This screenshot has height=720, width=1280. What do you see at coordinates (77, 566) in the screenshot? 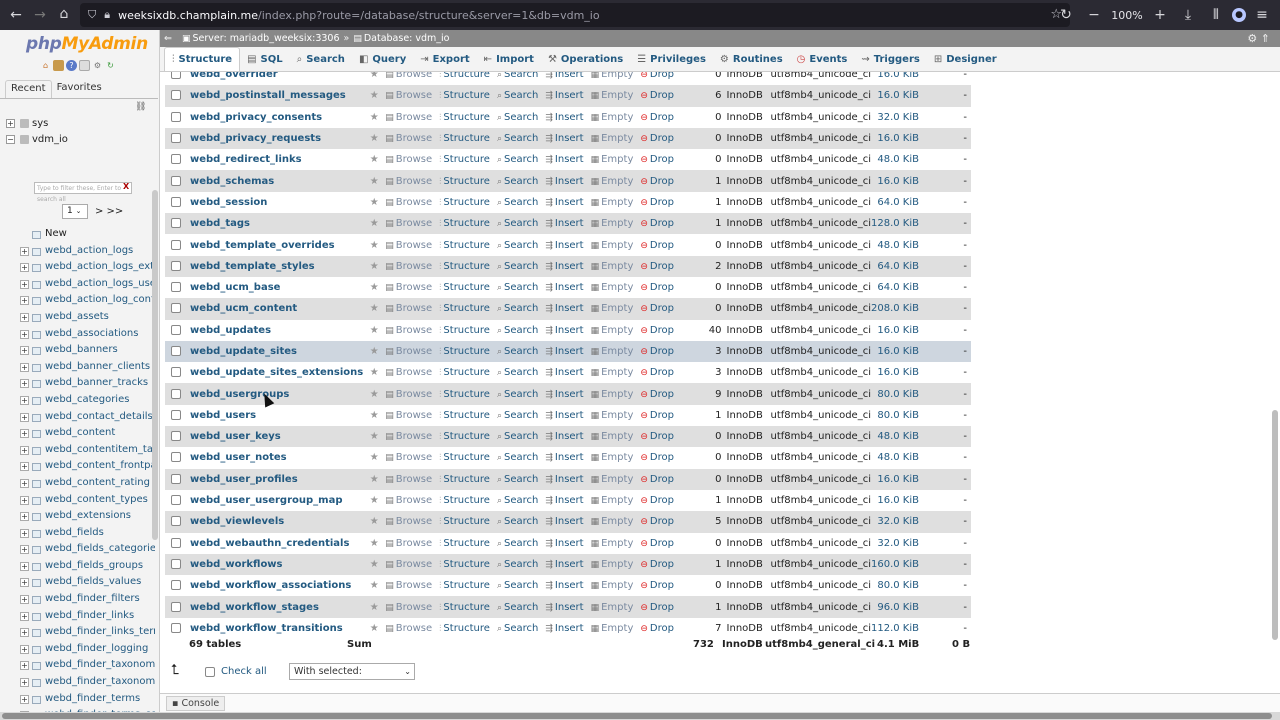
I see `sidebar-table-item: + webd_fields_groups` at bounding box center [77, 566].